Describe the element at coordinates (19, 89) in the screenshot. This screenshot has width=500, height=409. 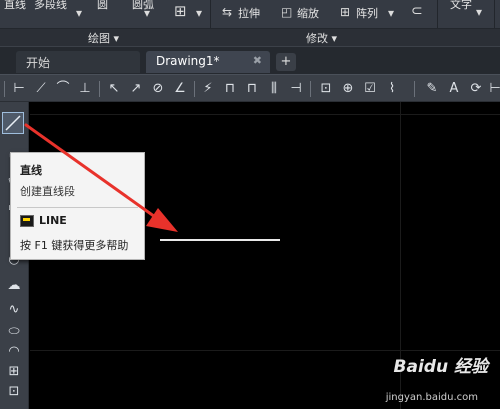
I see `linear-dimension-icon: ⊢` at that location.